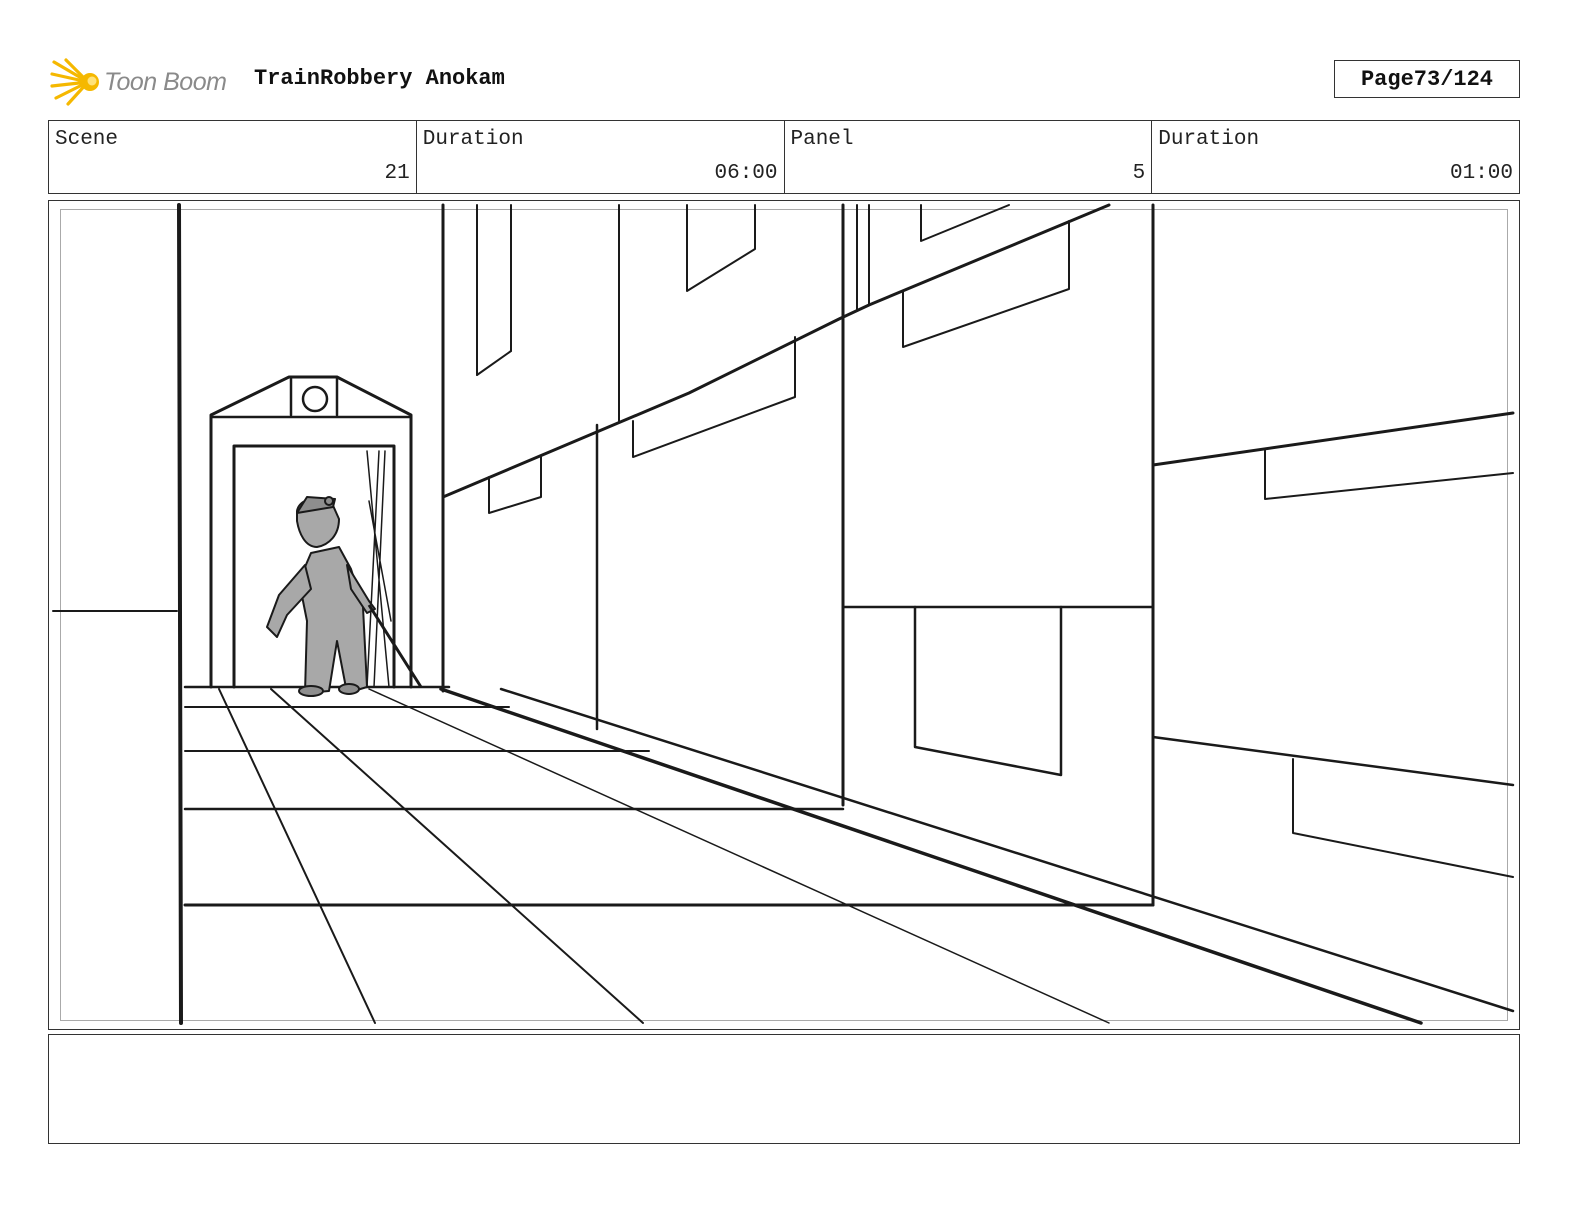  What do you see at coordinates (1139, 173) in the screenshot?
I see `panel-number: 5` at bounding box center [1139, 173].